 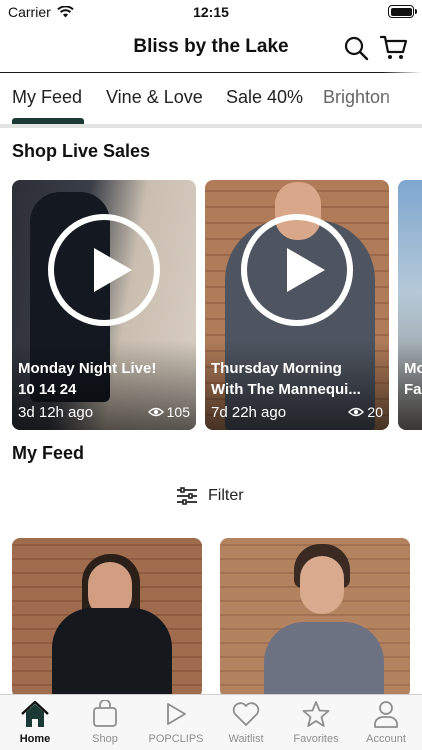 What do you see at coordinates (386, 714) in the screenshot?
I see `person-icon` at bounding box center [386, 714].